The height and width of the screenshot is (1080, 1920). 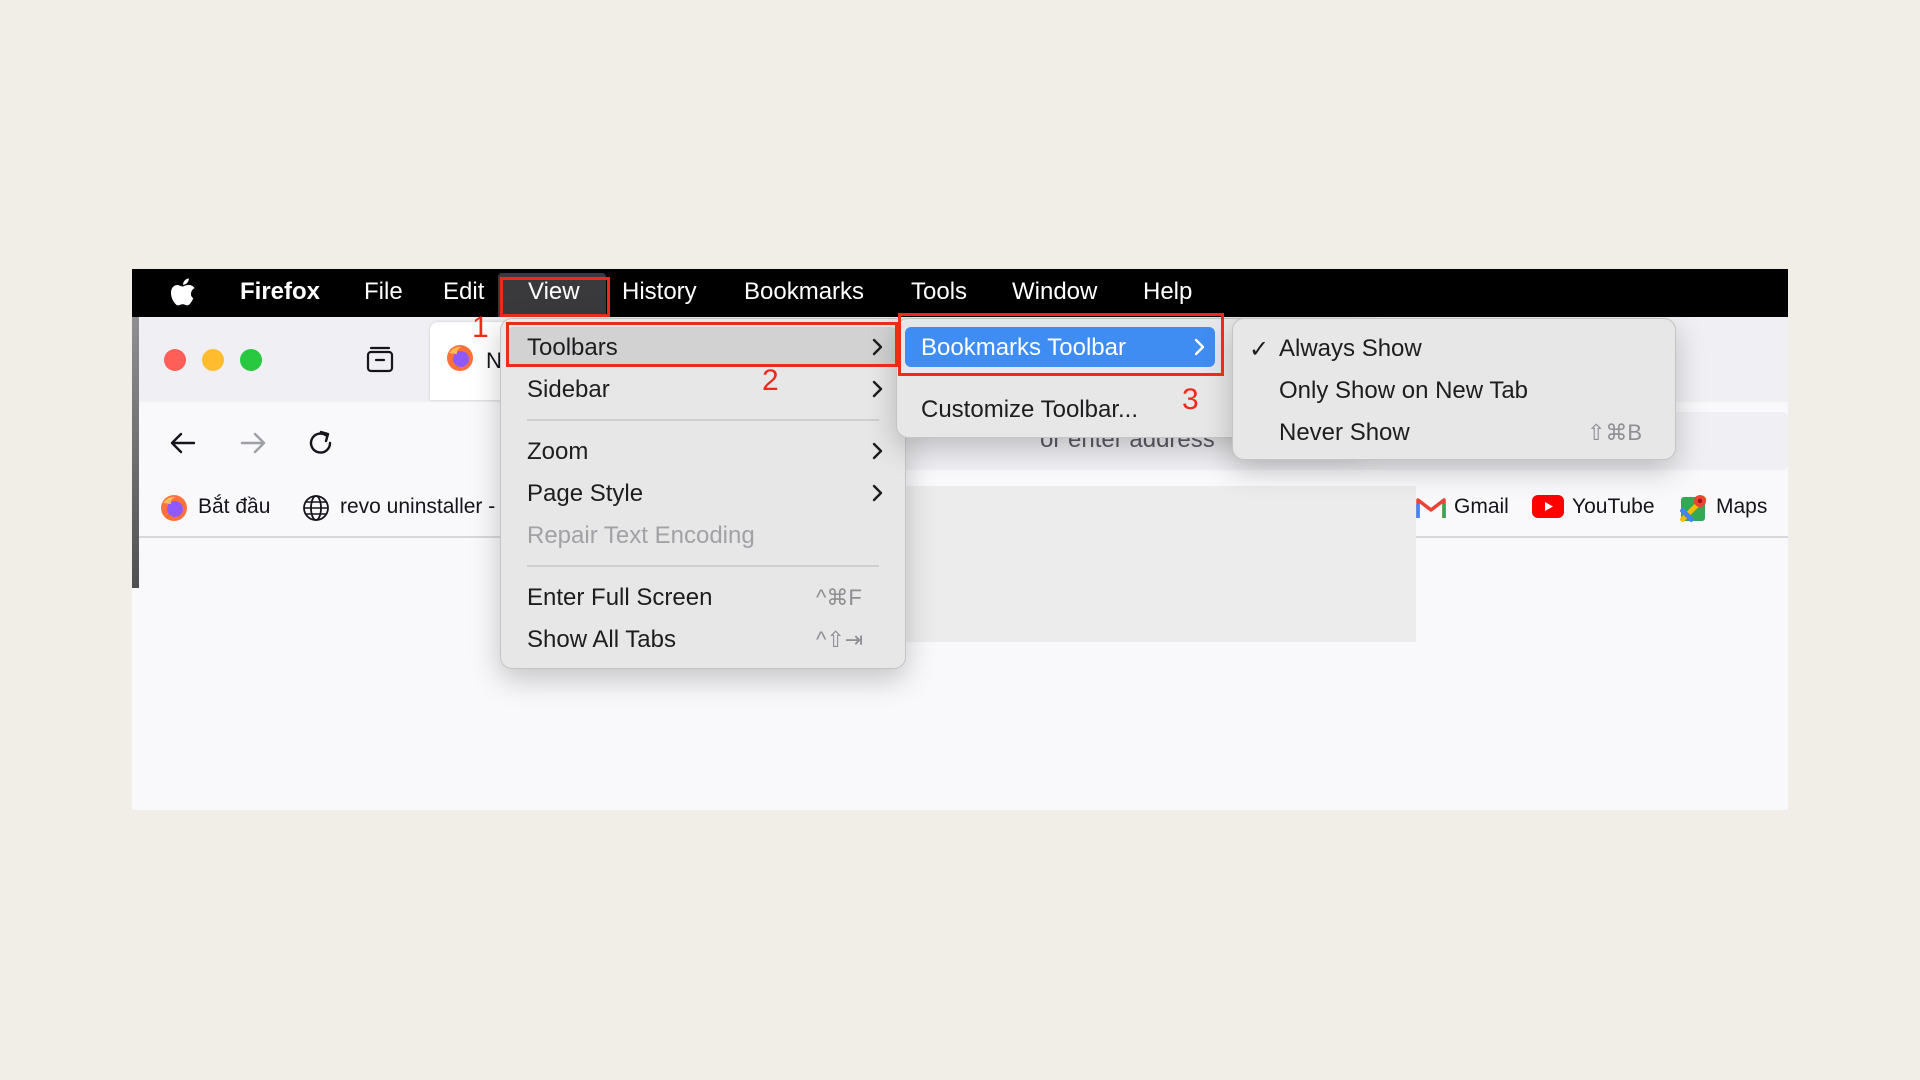 What do you see at coordinates (1061, 344) in the screenshot?
I see `annotation-box-bookmarks-toolbar` at bounding box center [1061, 344].